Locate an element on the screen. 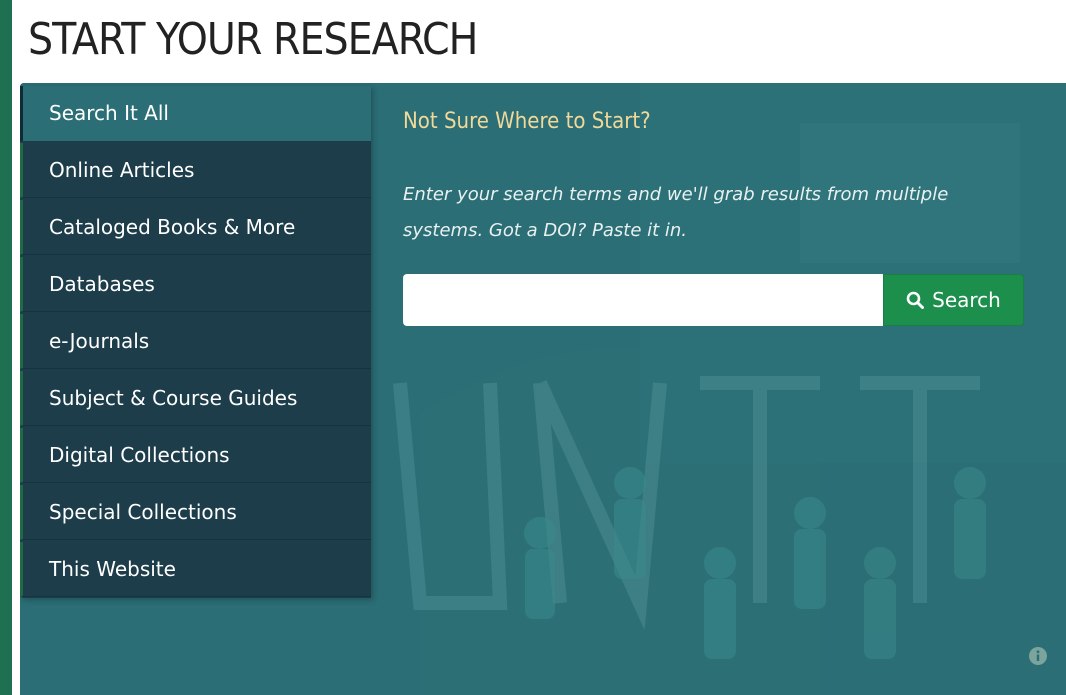  search-input is located at coordinates (643, 300).